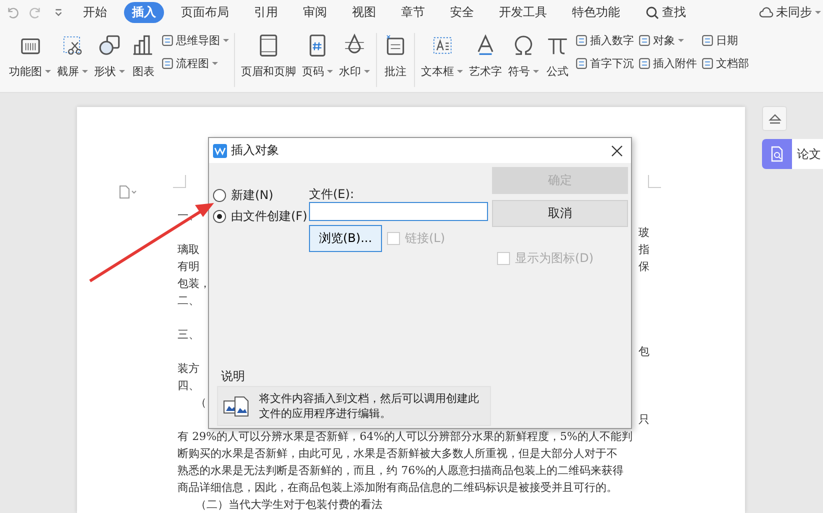  What do you see at coordinates (790, 12) in the screenshot?
I see `sync-status-button: 未同步` at bounding box center [790, 12].